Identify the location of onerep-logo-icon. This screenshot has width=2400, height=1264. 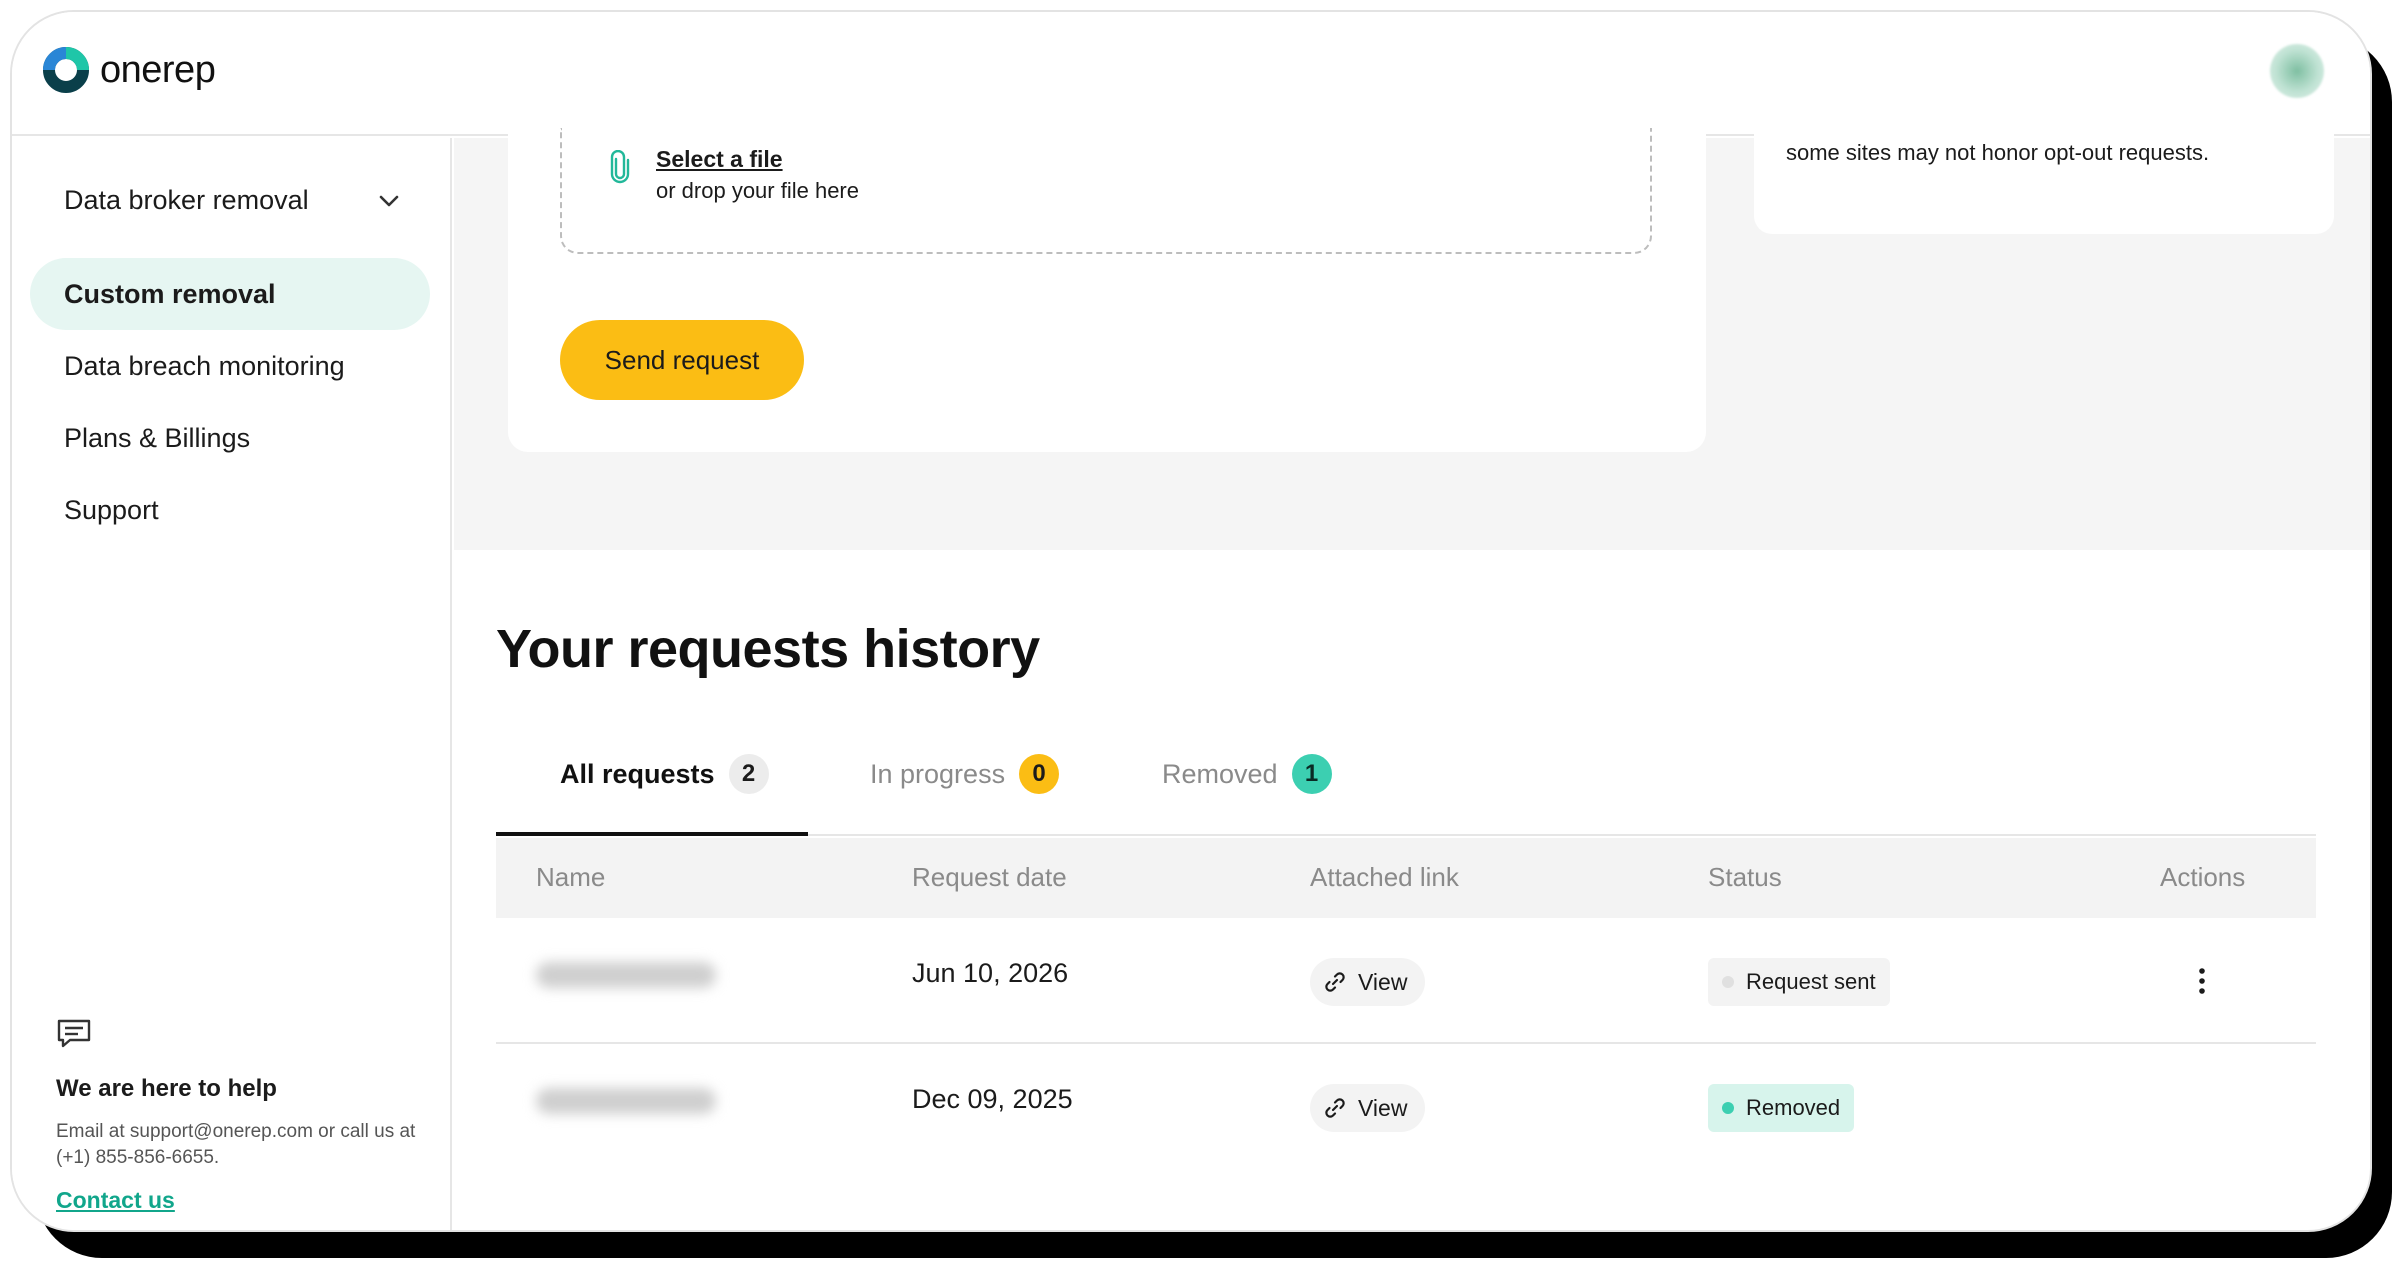
(66, 70).